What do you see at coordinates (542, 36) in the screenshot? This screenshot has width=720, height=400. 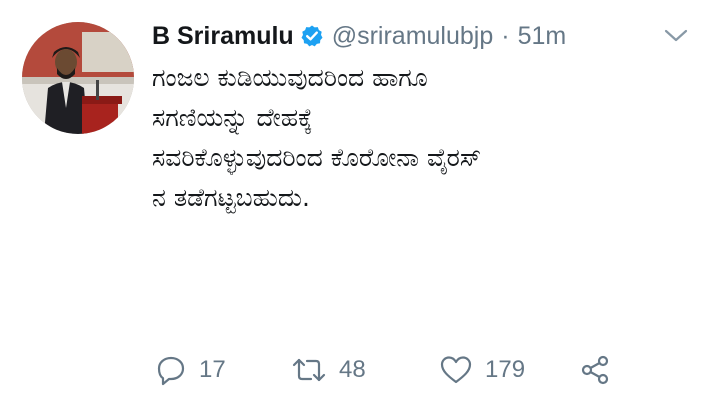 I see `tweet-timestamp: 51m` at bounding box center [542, 36].